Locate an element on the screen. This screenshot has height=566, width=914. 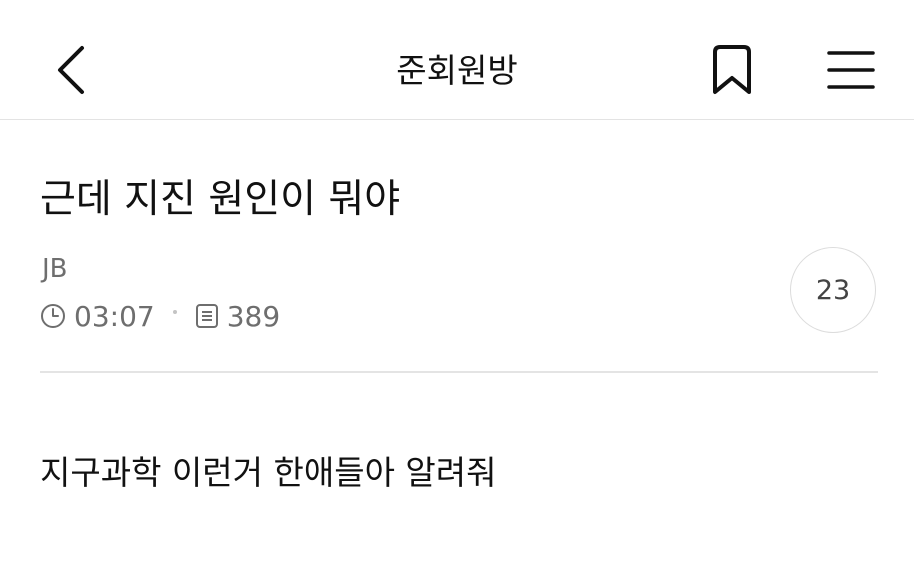
post-views: 389 is located at coordinates (253, 316).